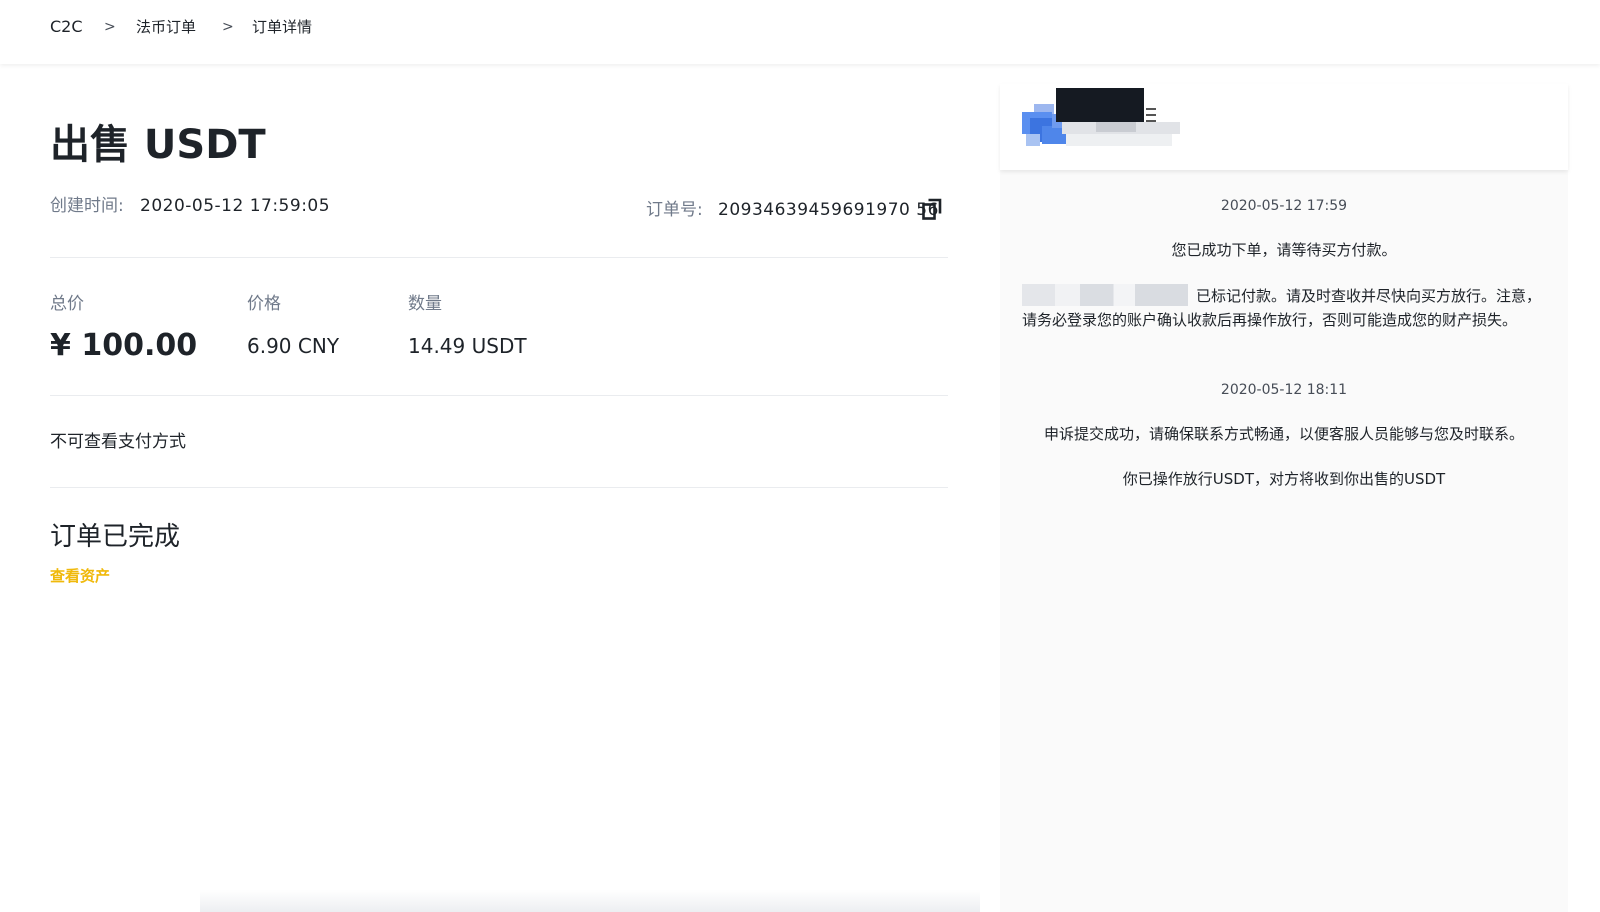 Image resolution: width=1600 pixels, height=912 pixels. What do you see at coordinates (235, 206) in the screenshot?
I see `created-time-value: 2020-05-12 17:59:05` at bounding box center [235, 206].